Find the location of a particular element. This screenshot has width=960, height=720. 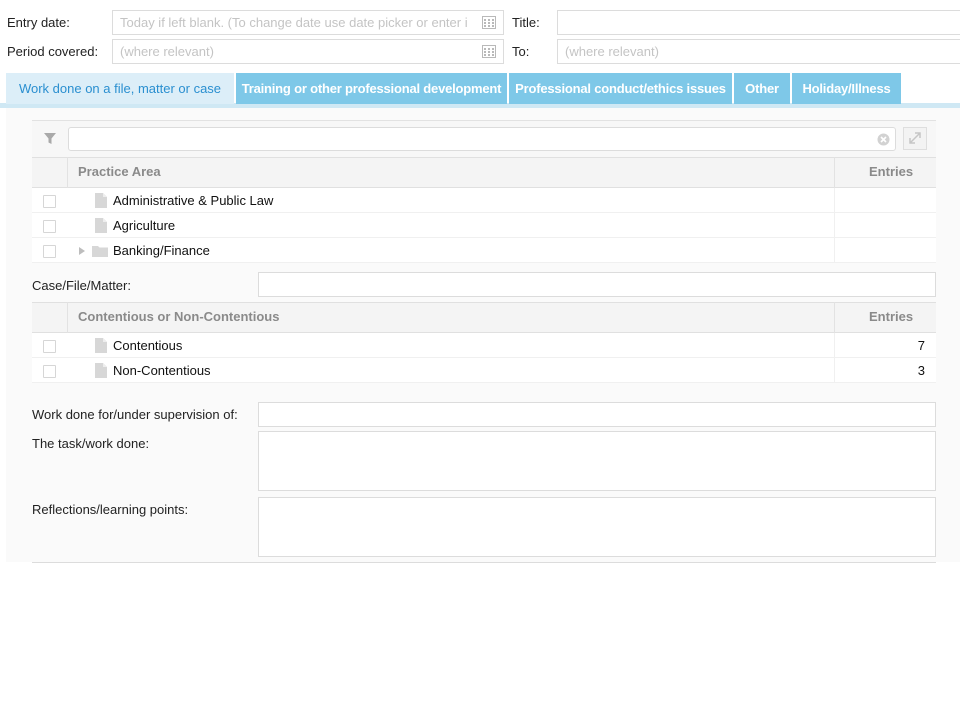

entry-date-label: Entry date: is located at coordinates (38, 22).